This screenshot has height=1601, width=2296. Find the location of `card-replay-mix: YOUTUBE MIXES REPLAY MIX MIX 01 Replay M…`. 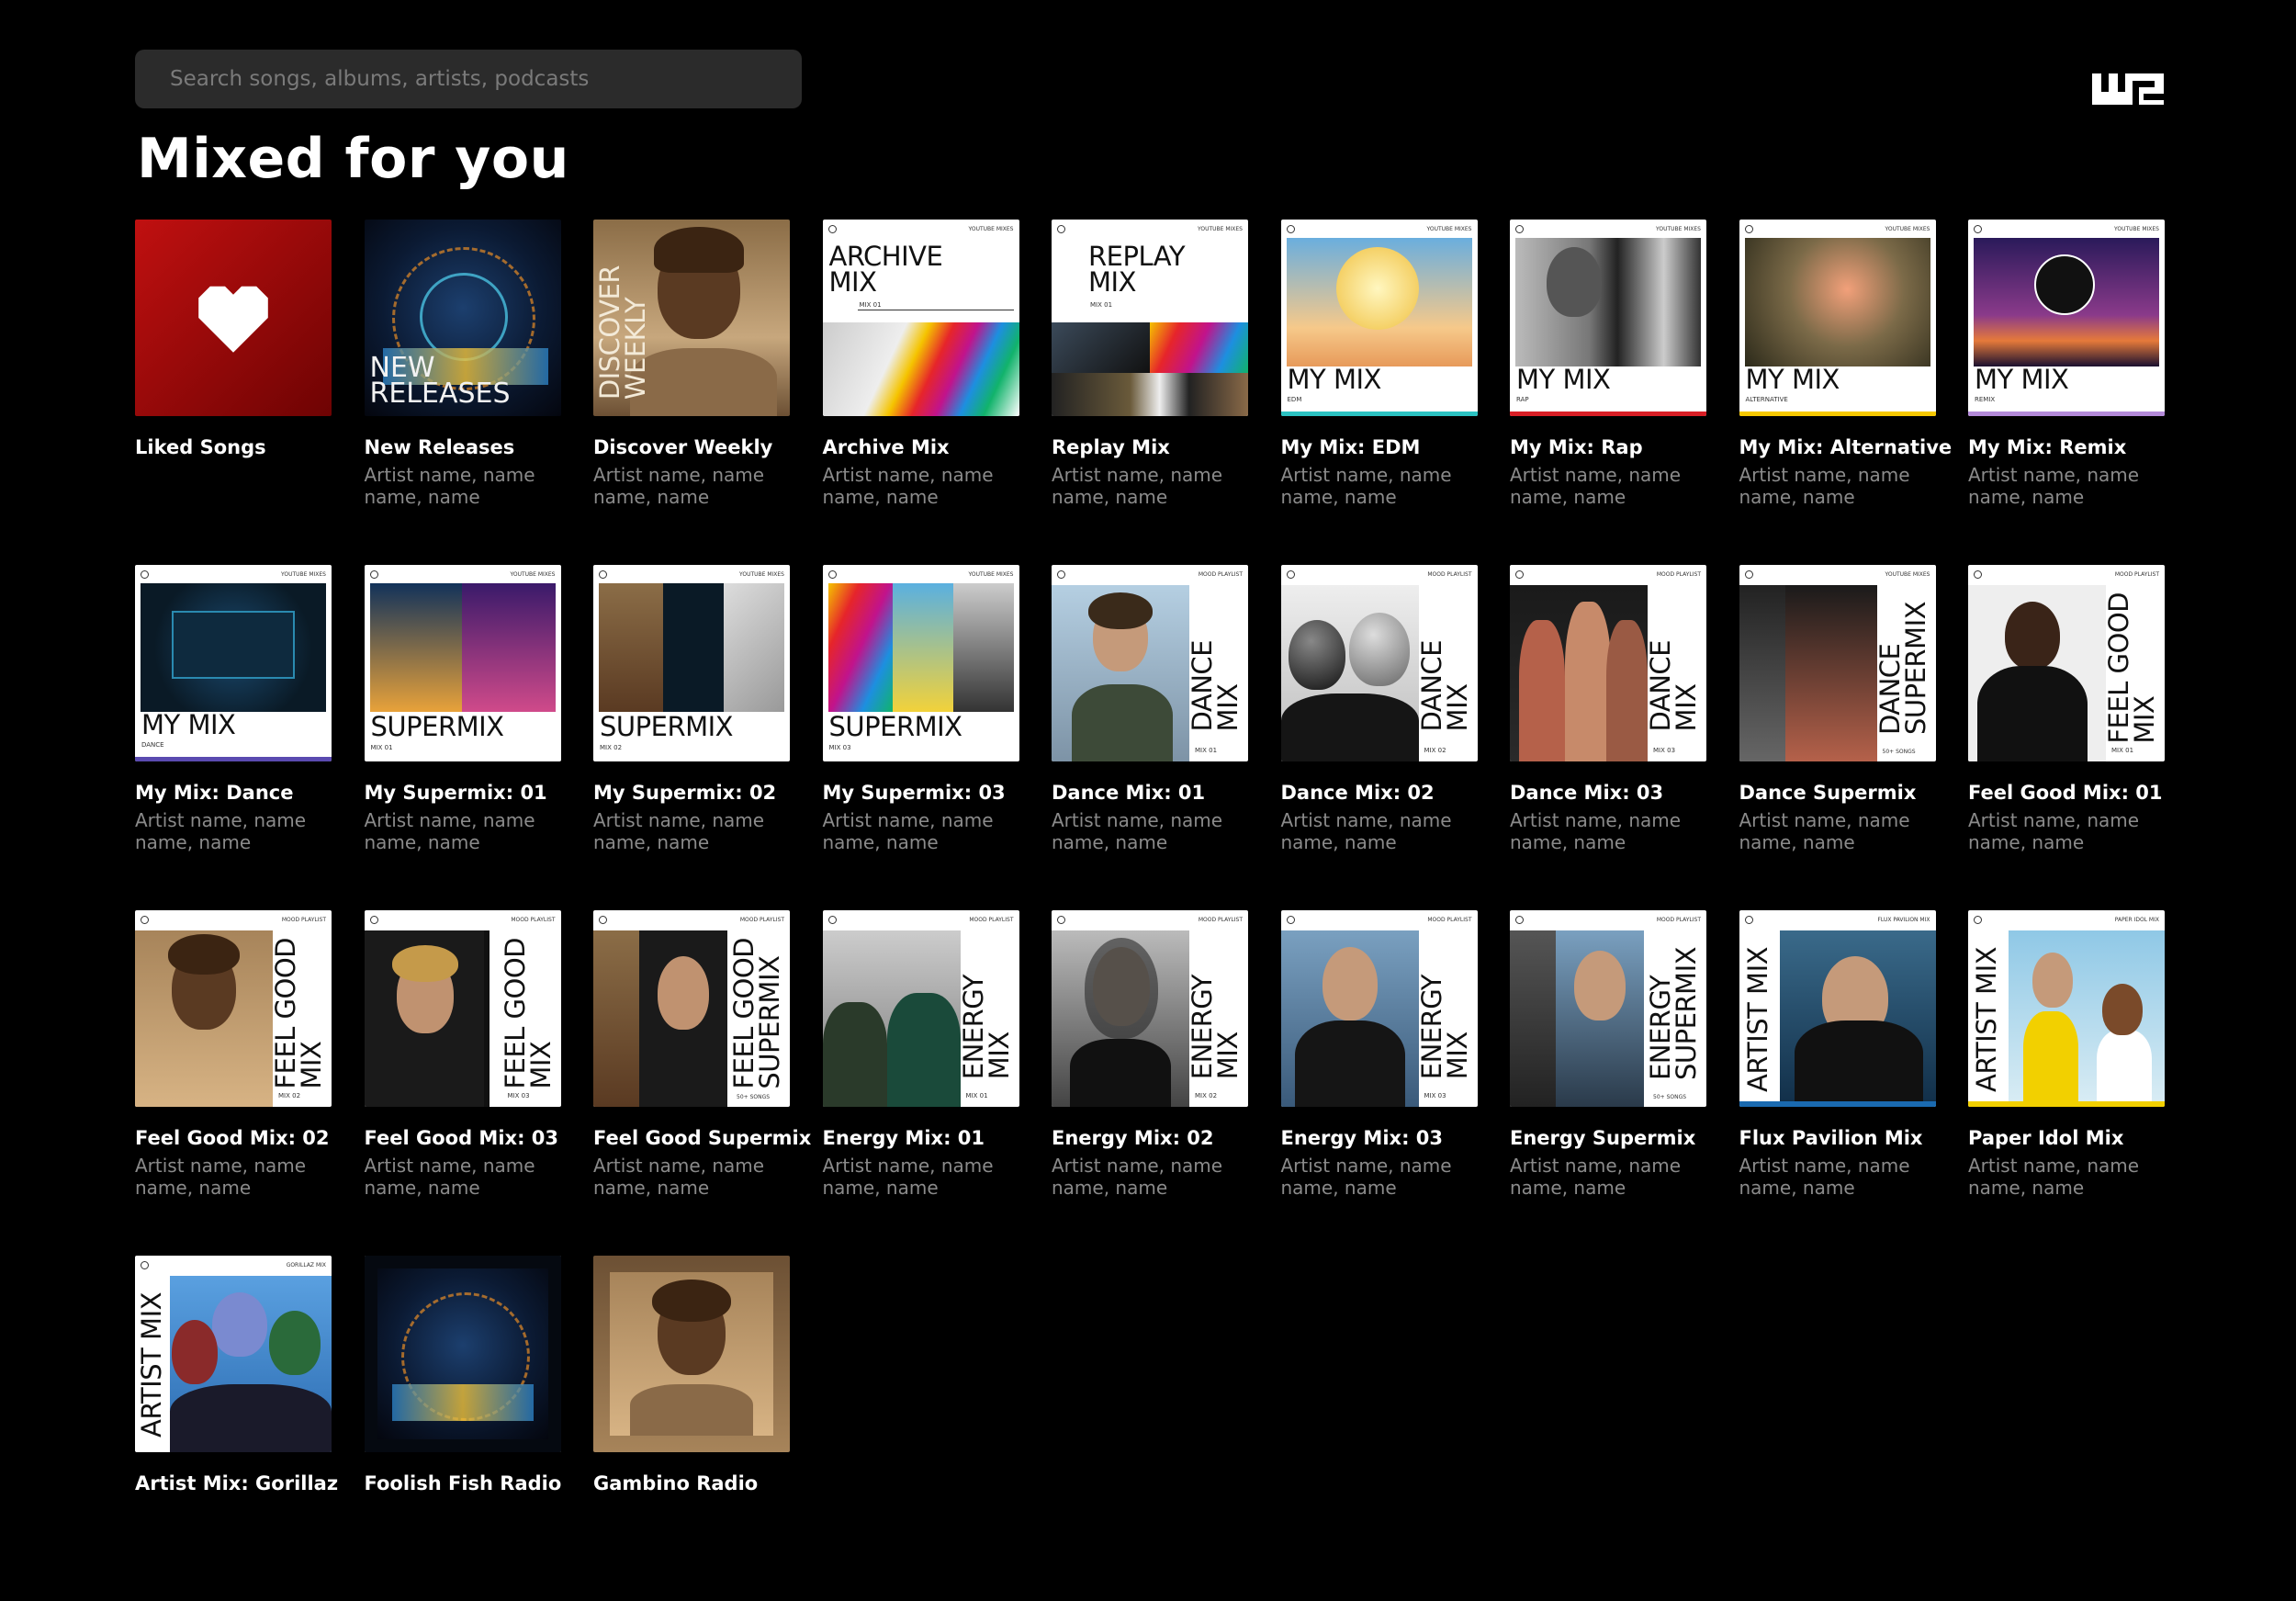

card-replay-mix: YOUTUBE MIXES REPLAY MIX MIX 01 Replay M… is located at coordinates (1150, 392).